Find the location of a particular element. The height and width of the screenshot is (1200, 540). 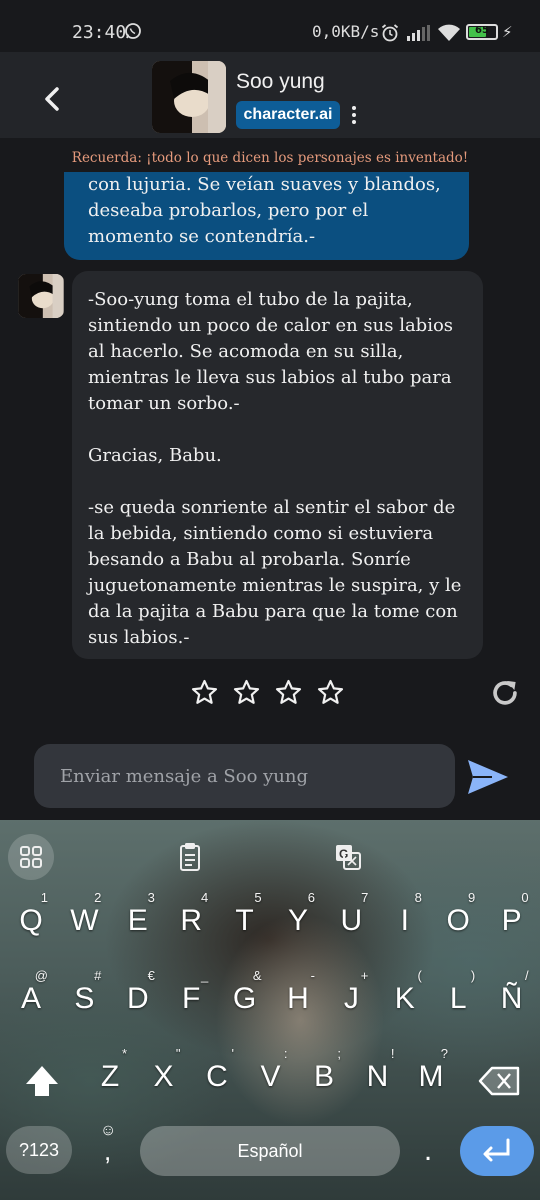

more-vertical-icon is located at coordinates (354, 115).